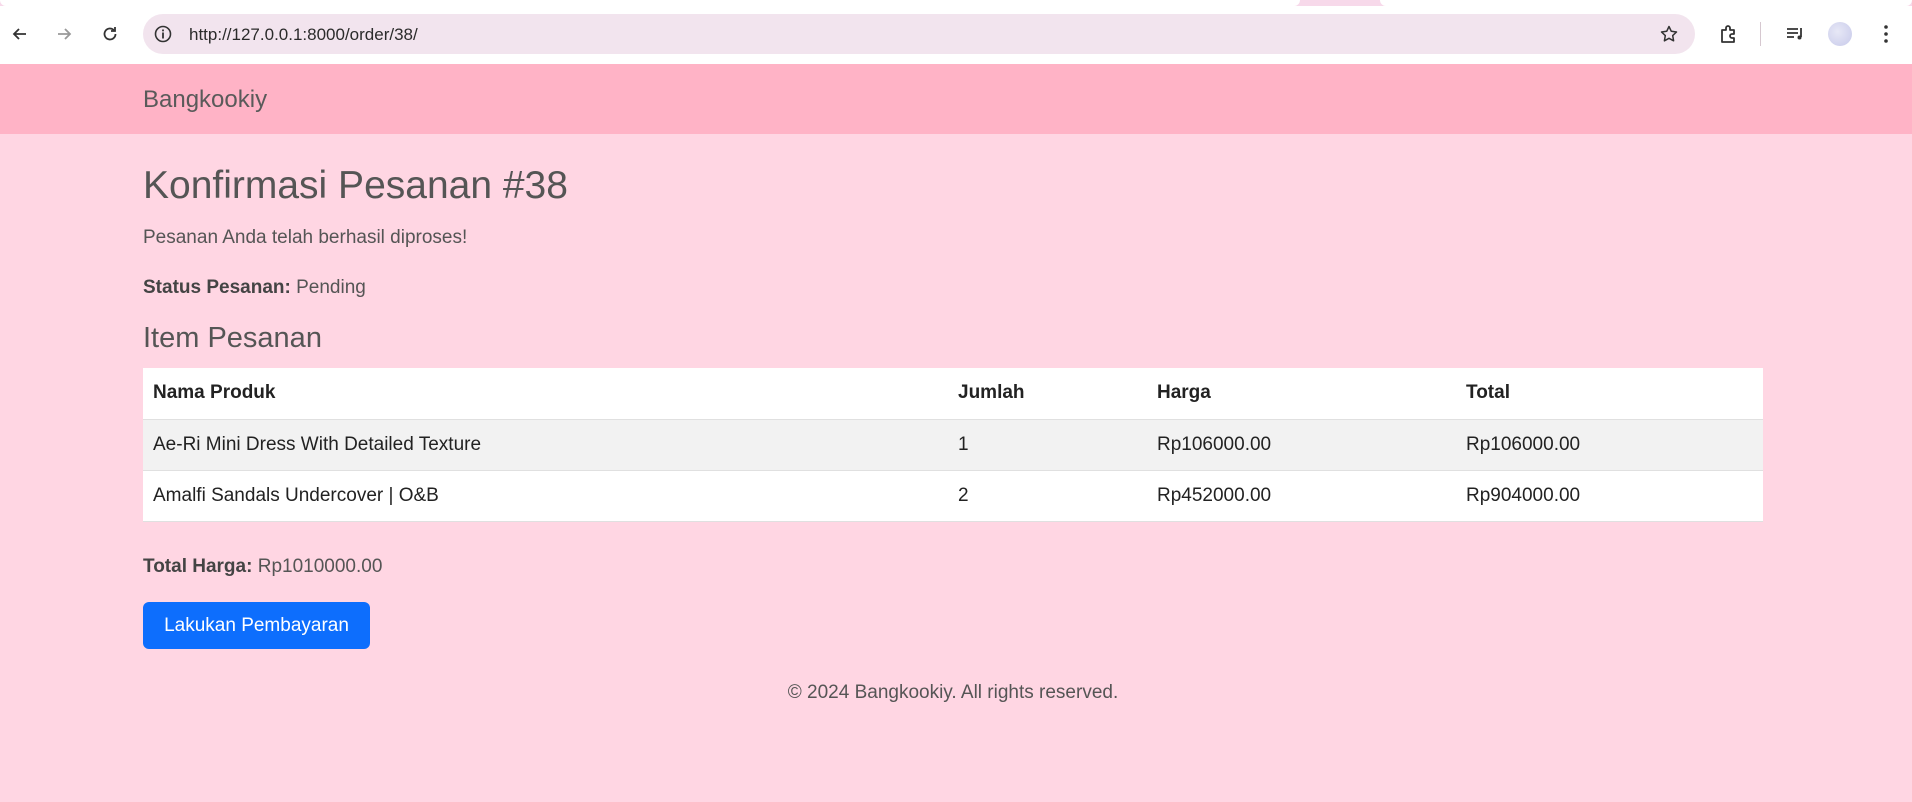  Describe the element at coordinates (1669, 34) in the screenshot. I see `star-icon` at that location.